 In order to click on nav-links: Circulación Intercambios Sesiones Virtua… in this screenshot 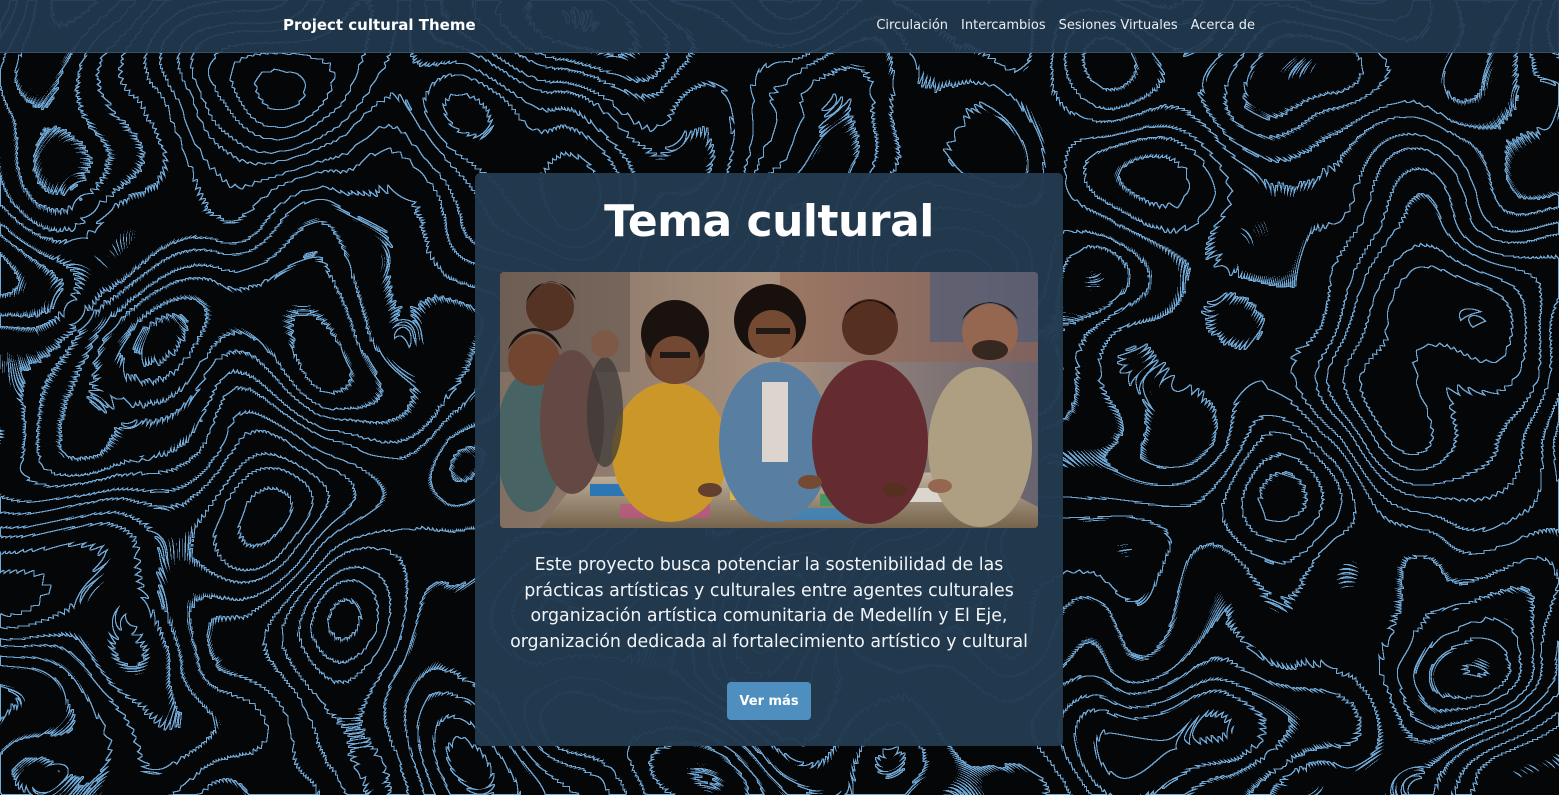, I will do `click(1065, 25)`.